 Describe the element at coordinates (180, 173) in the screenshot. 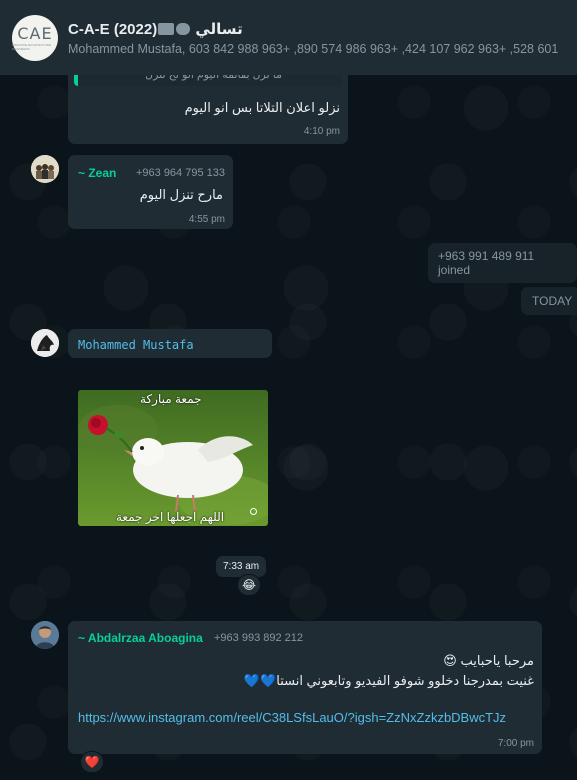

I see `sender-phone: +963 964 795 133` at that location.